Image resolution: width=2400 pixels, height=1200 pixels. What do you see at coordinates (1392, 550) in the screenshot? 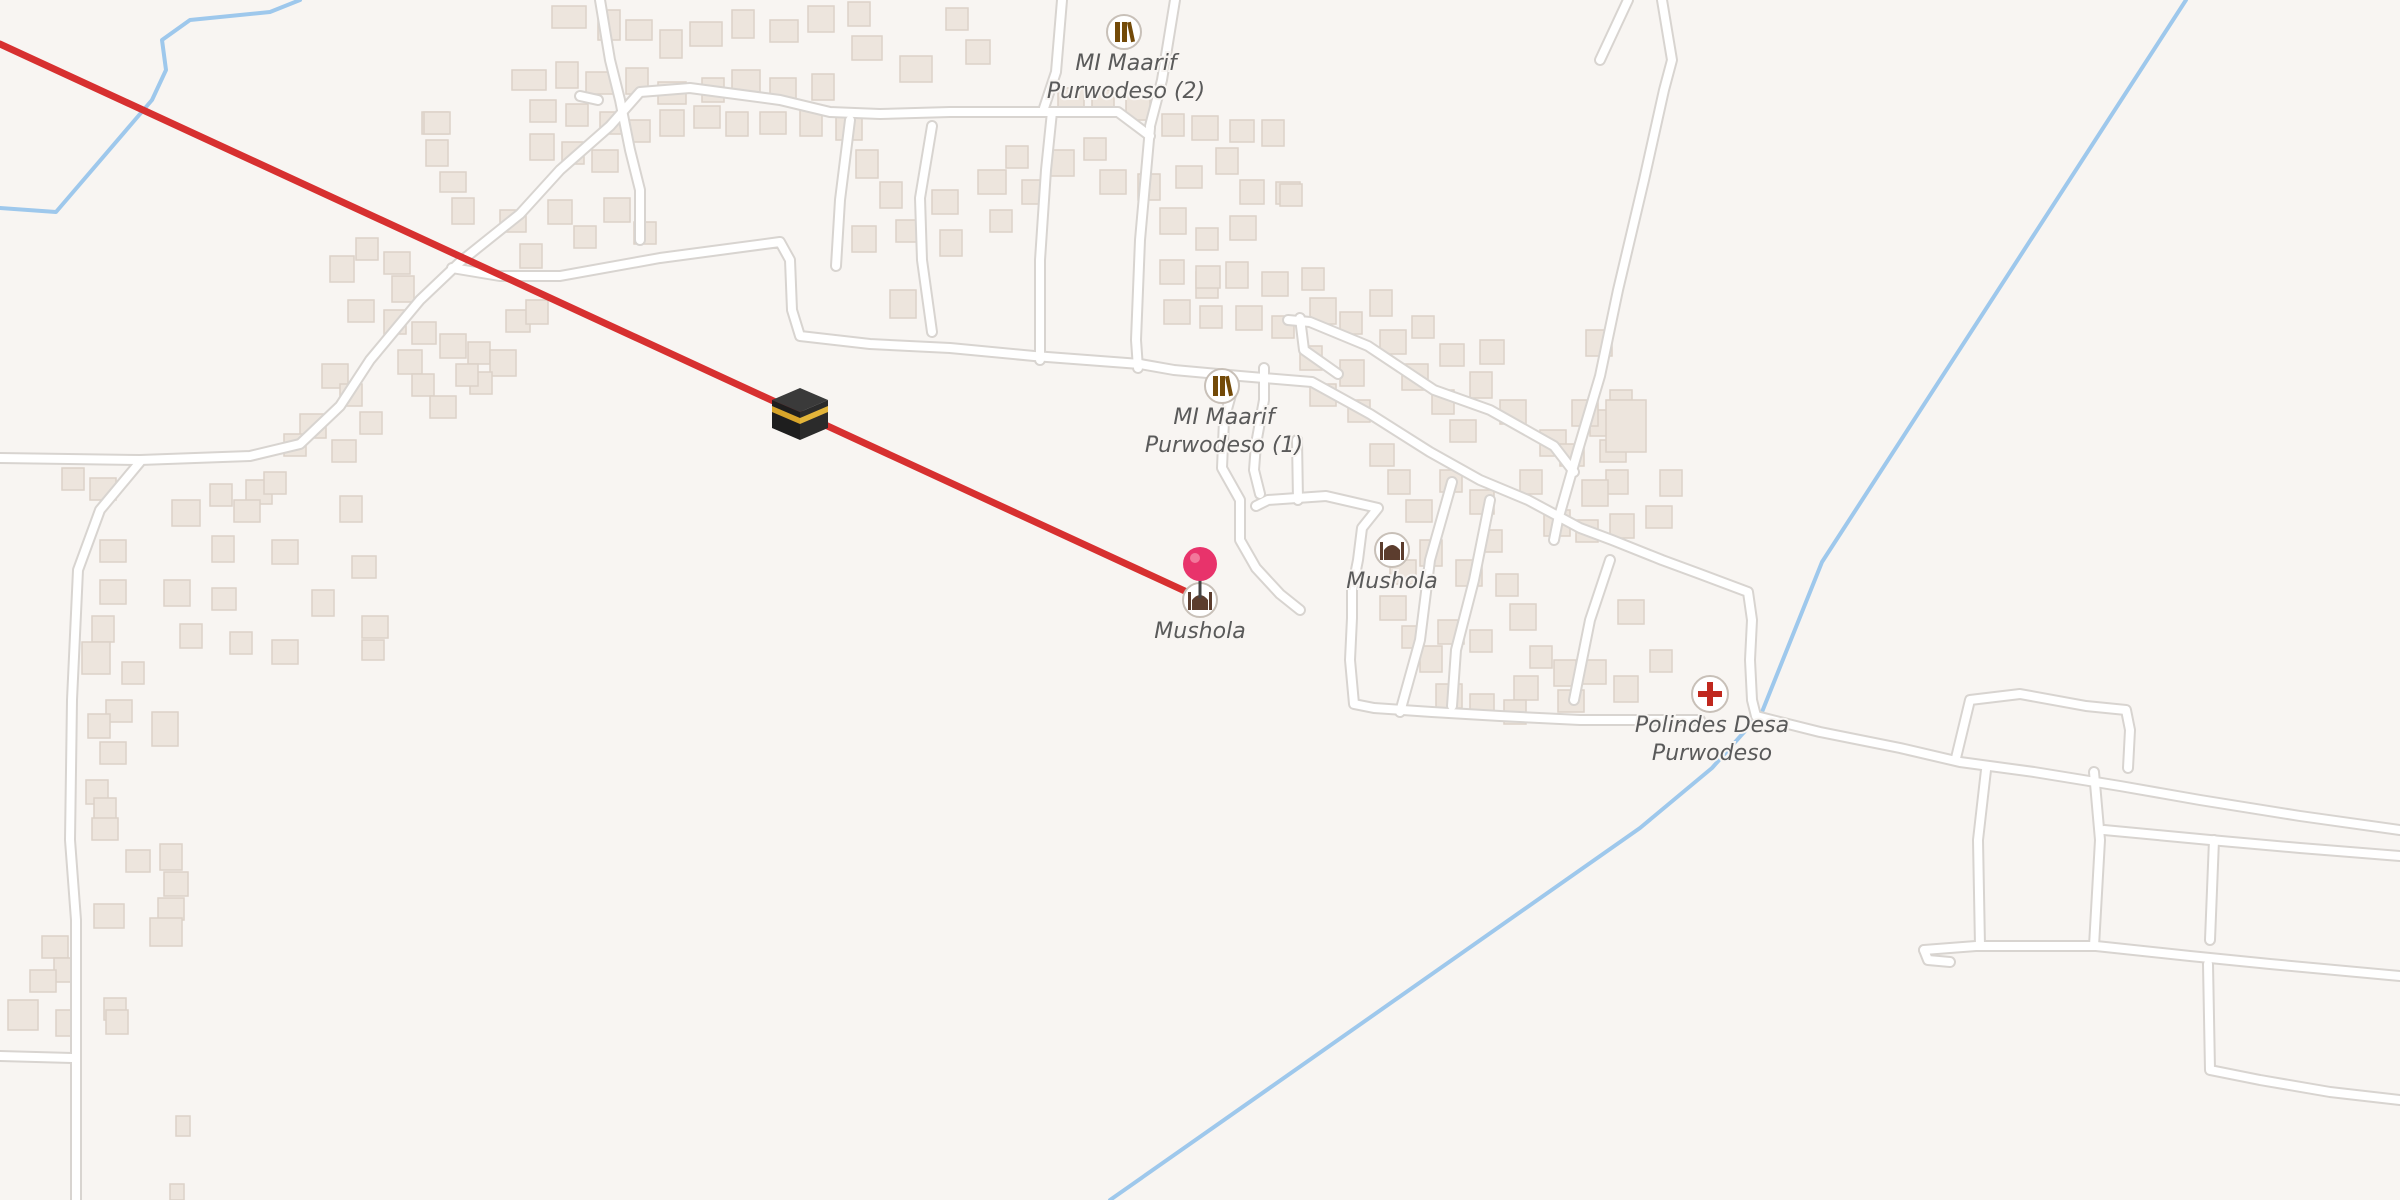
I see `mosque-icon` at bounding box center [1392, 550].